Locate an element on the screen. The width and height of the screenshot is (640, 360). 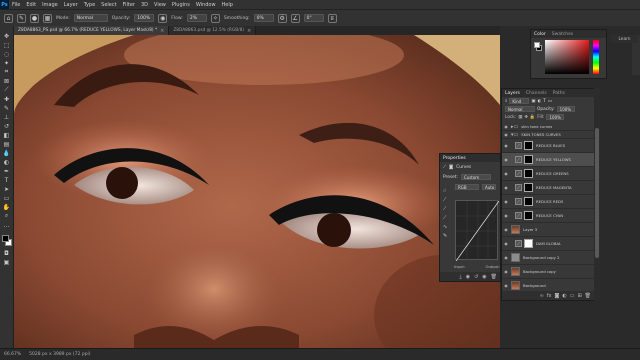
layer-row: ◉ ▸▭ skin tone curves is located at coordinates (548, 127).